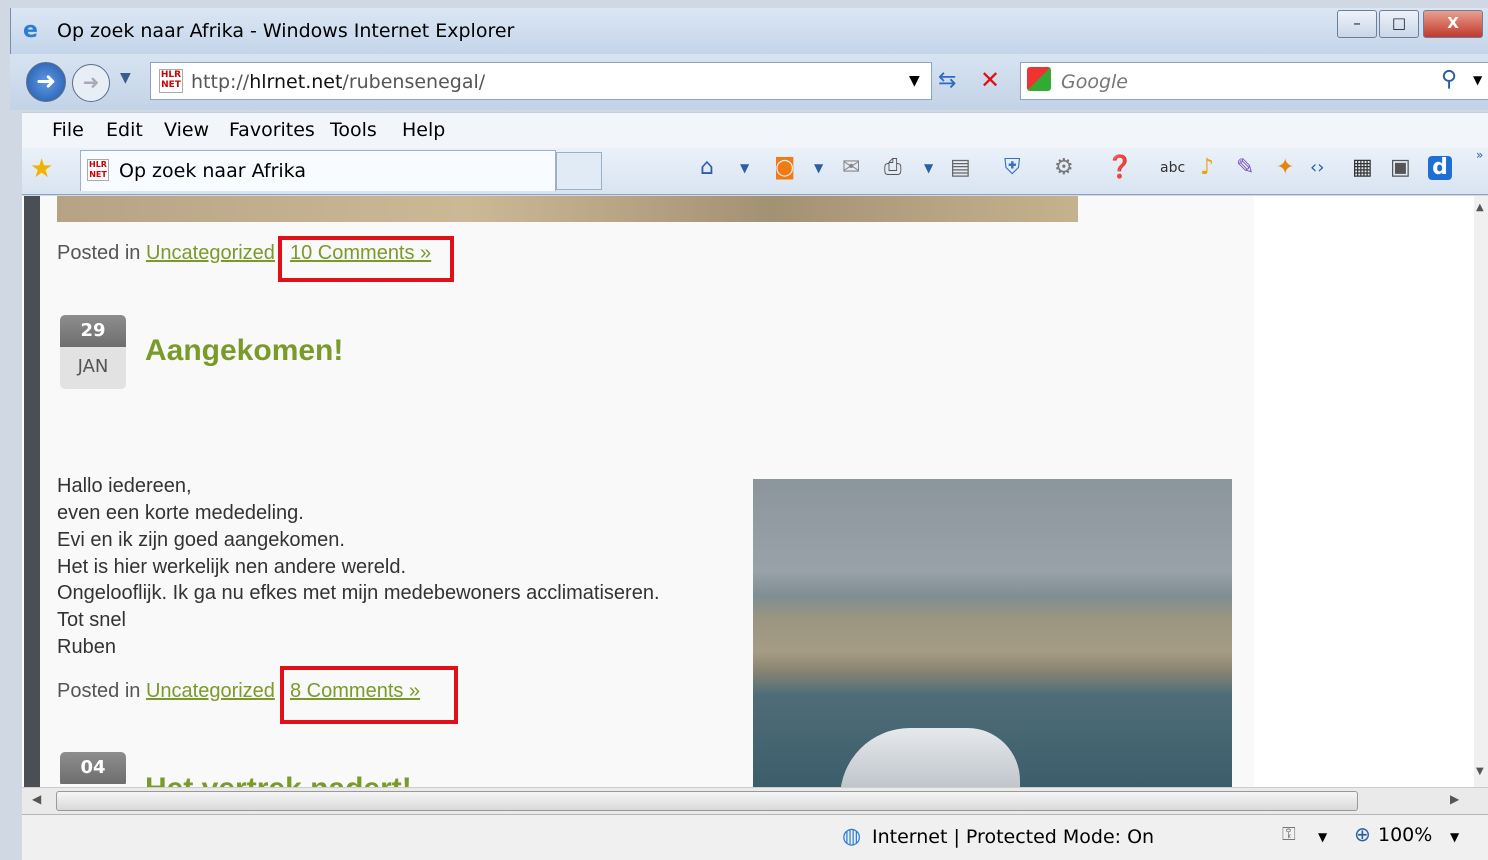  Describe the element at coordinates (232, 567) in the screenshot. I see `post-body-line: Het is hier werkelijk nen andere wereld.` at that location.